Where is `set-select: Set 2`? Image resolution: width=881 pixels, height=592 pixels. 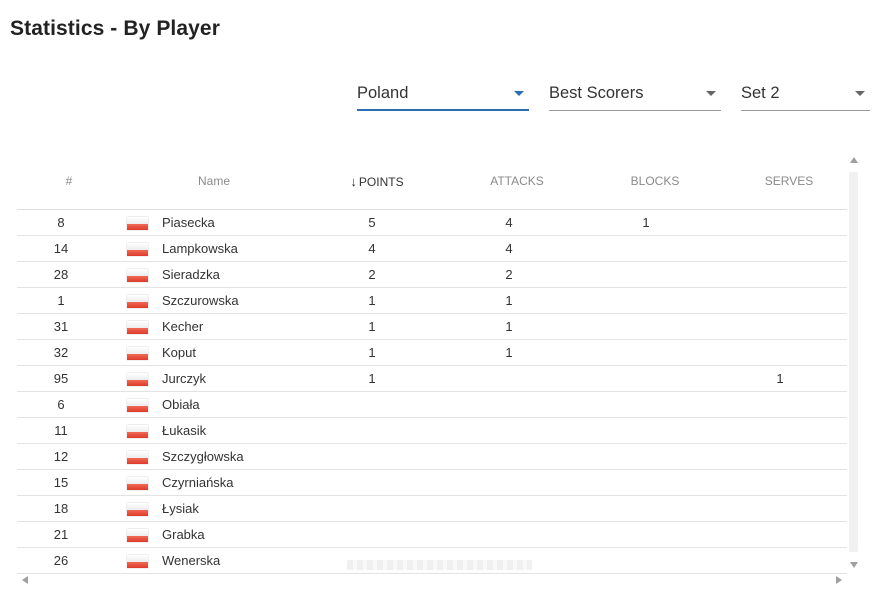 set-select: Set 2 is located at coordinates (805, 95).